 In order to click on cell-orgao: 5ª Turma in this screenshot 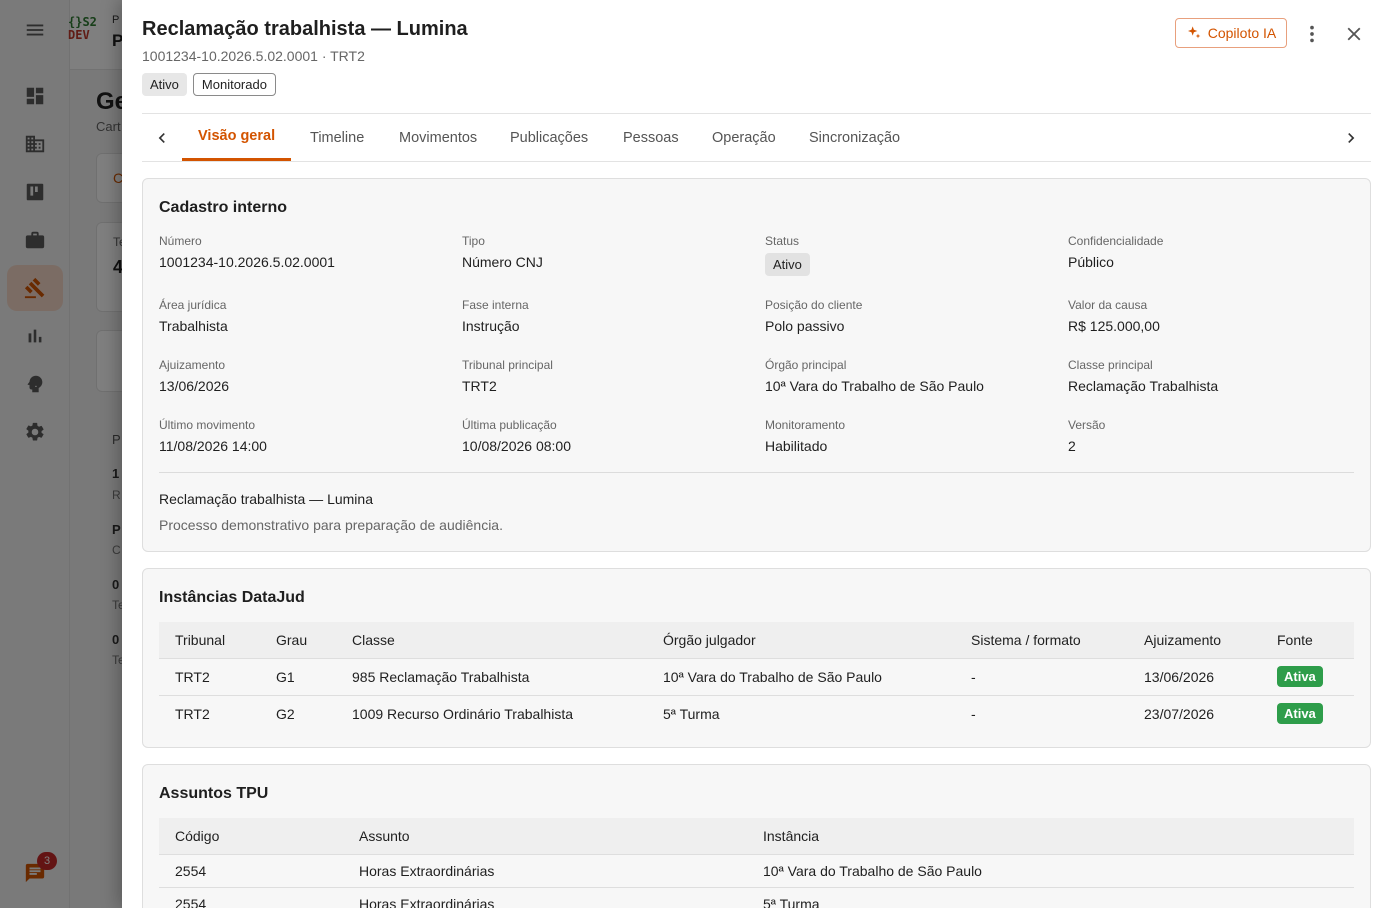, I will do `click(801, 713)`.